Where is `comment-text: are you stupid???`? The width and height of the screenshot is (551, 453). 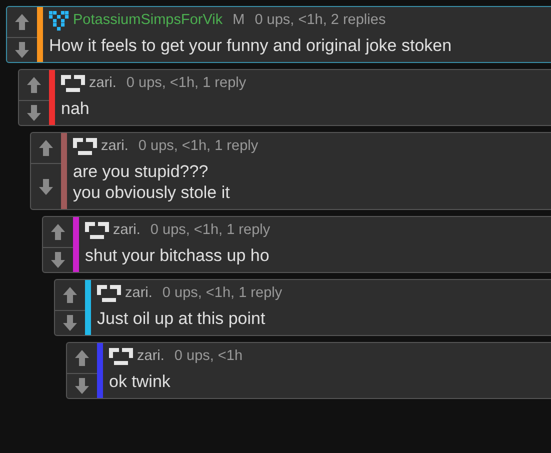 comment-text: are you stupid??? is located at coordinates (141, 171).